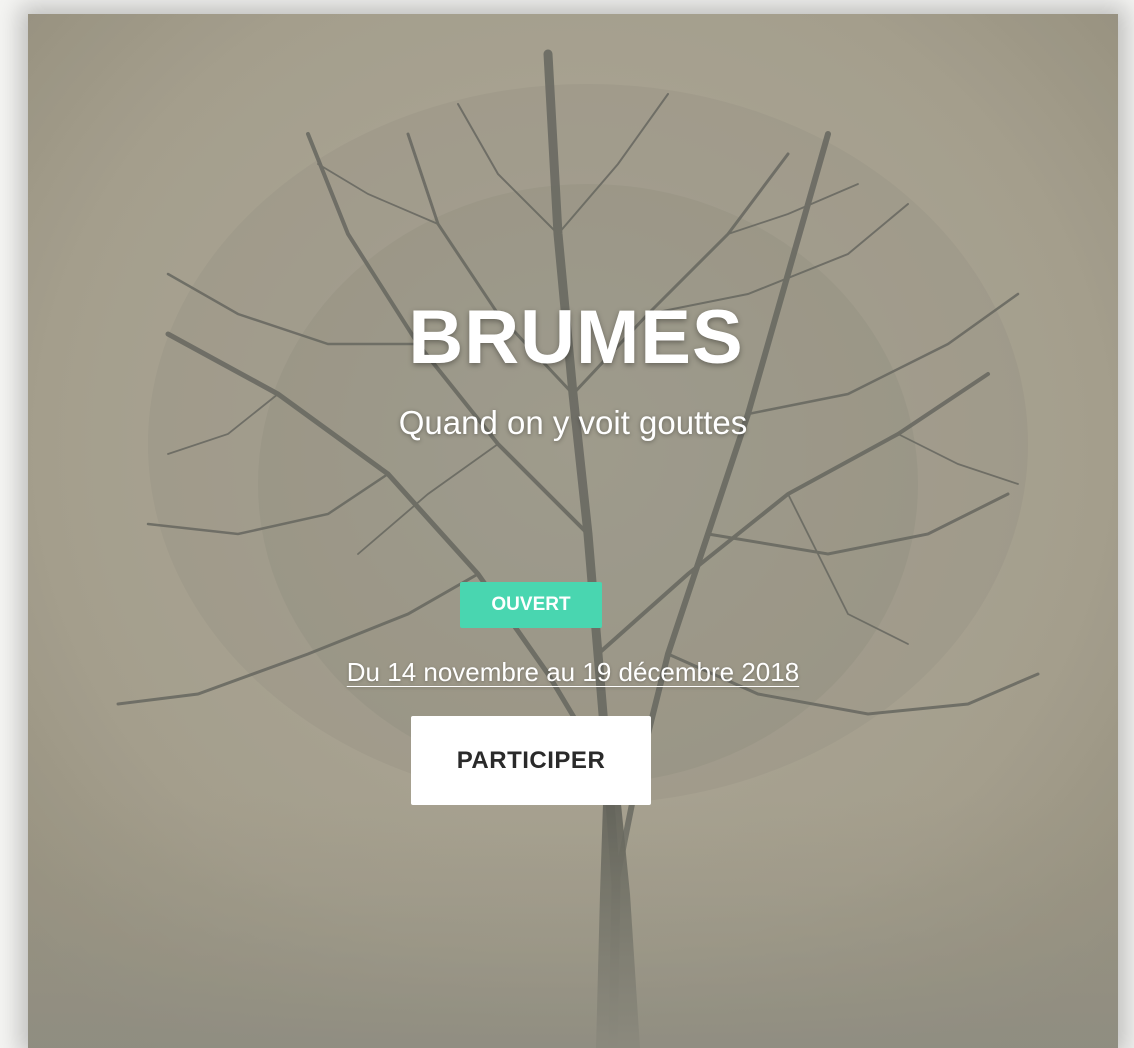  Describe the element at coordinates (531, 605) in the screenshot. I see `status-badge: OUVERT` at that location.